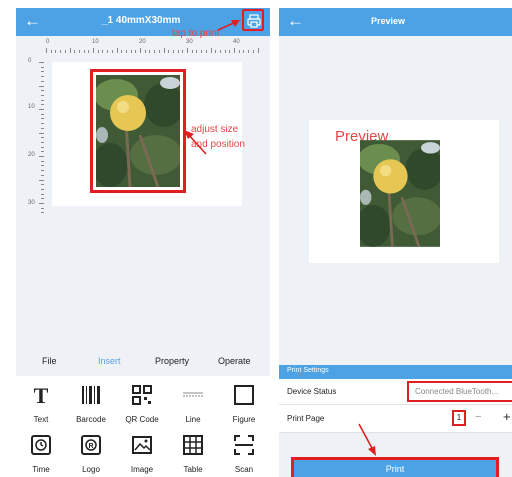 The width and height of the screenshot is (512, 477). I want to click on tool-logo: R Logo, so click(91, 454).